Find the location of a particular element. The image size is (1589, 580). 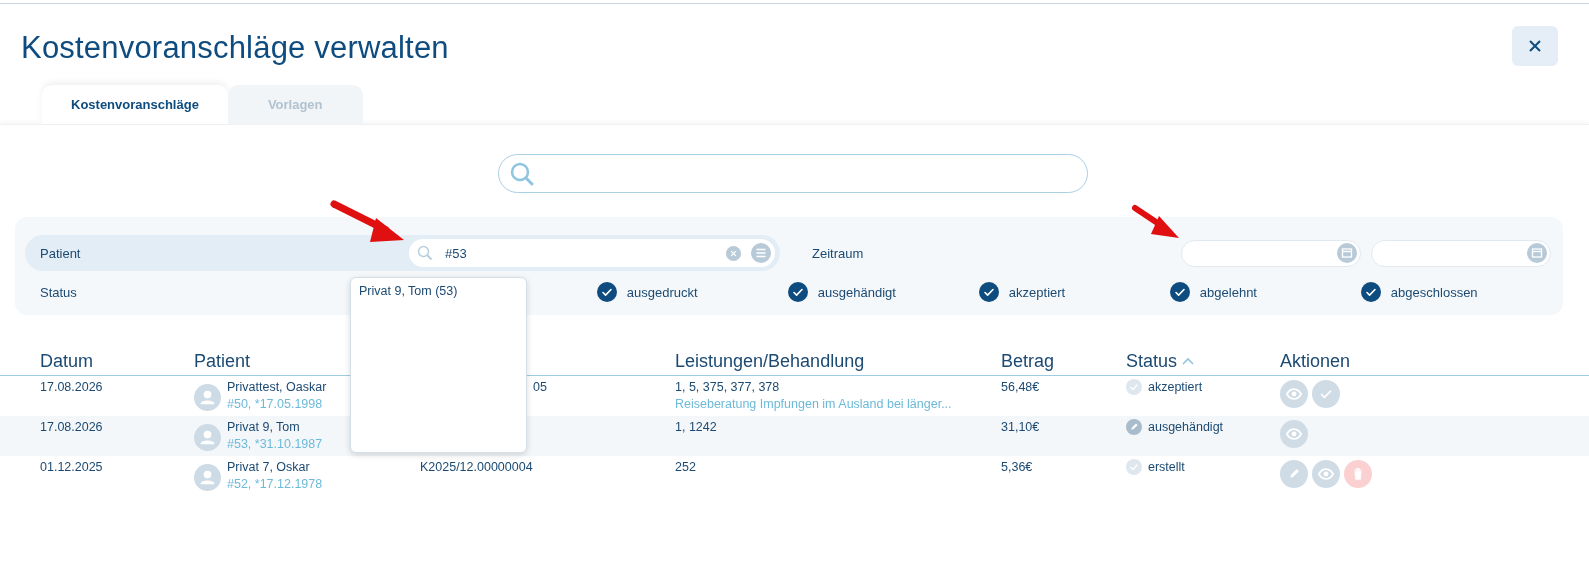

page-title: Kostenvoranschläge verwalten is located at coordinates (235, 48).